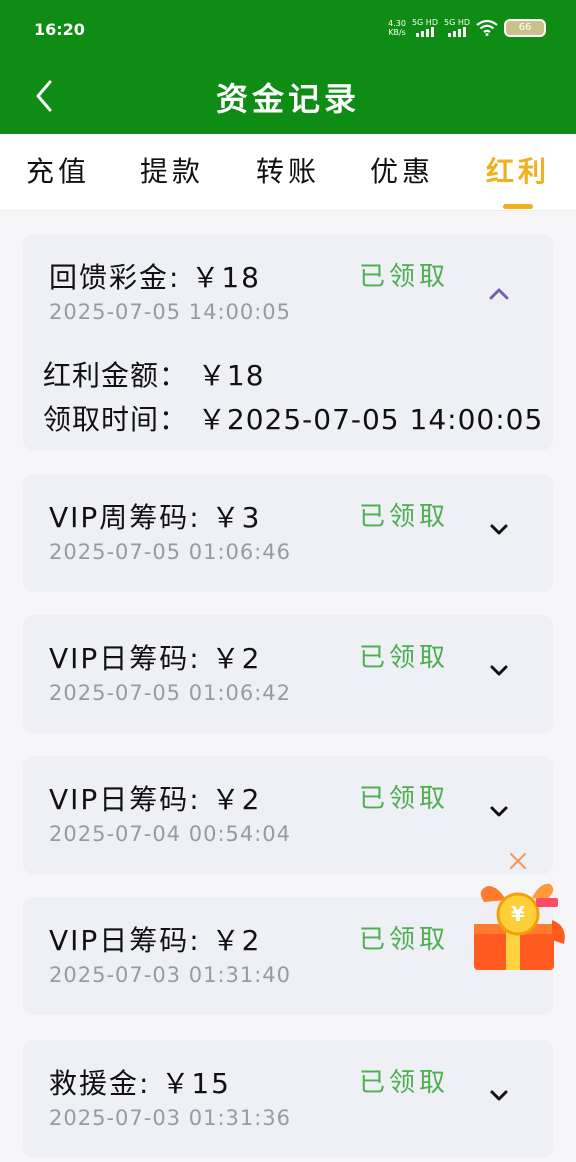 The height and width of the screenshot is (1162, 576). I want to click on signal-sim1-icon: 5G HD, so click(425, 27).